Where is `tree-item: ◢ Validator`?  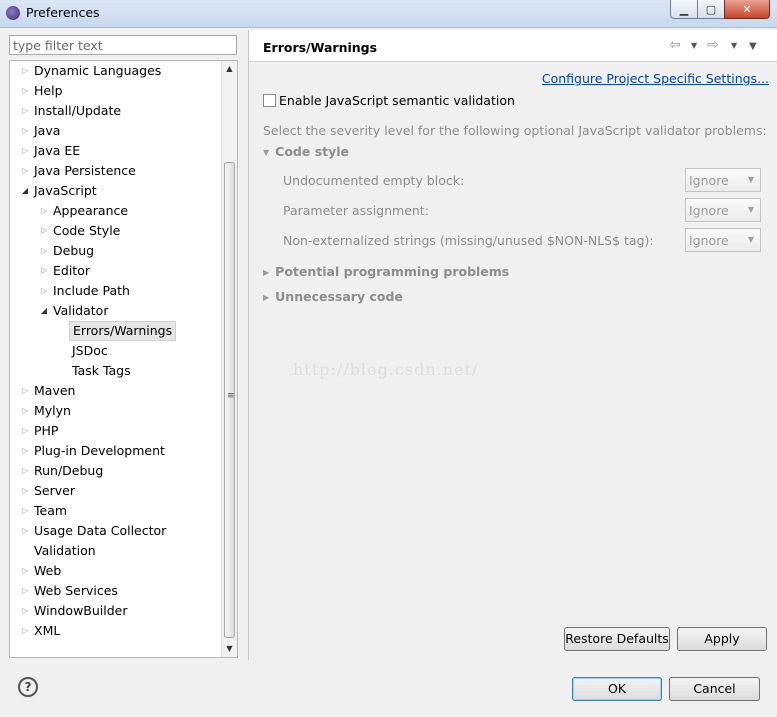
tree-item: ◢ Validator is located at coordinates (115, 311).